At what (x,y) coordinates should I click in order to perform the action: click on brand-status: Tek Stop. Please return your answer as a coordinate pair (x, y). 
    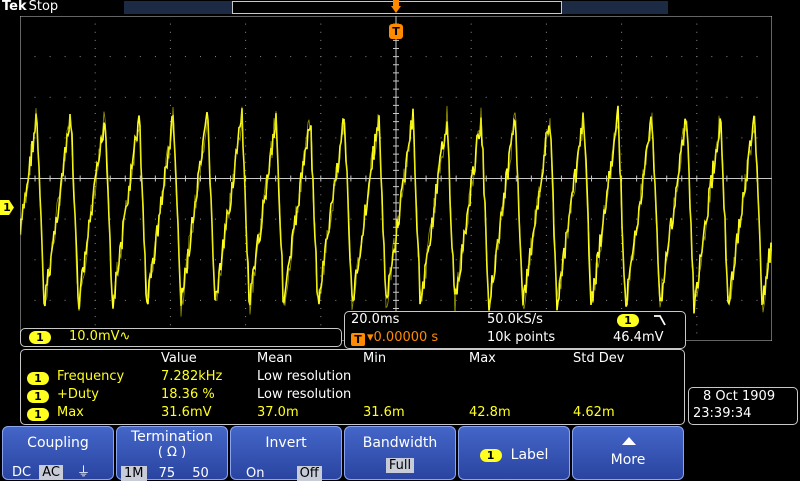
    Looking at the image, I should click on (30, 7).